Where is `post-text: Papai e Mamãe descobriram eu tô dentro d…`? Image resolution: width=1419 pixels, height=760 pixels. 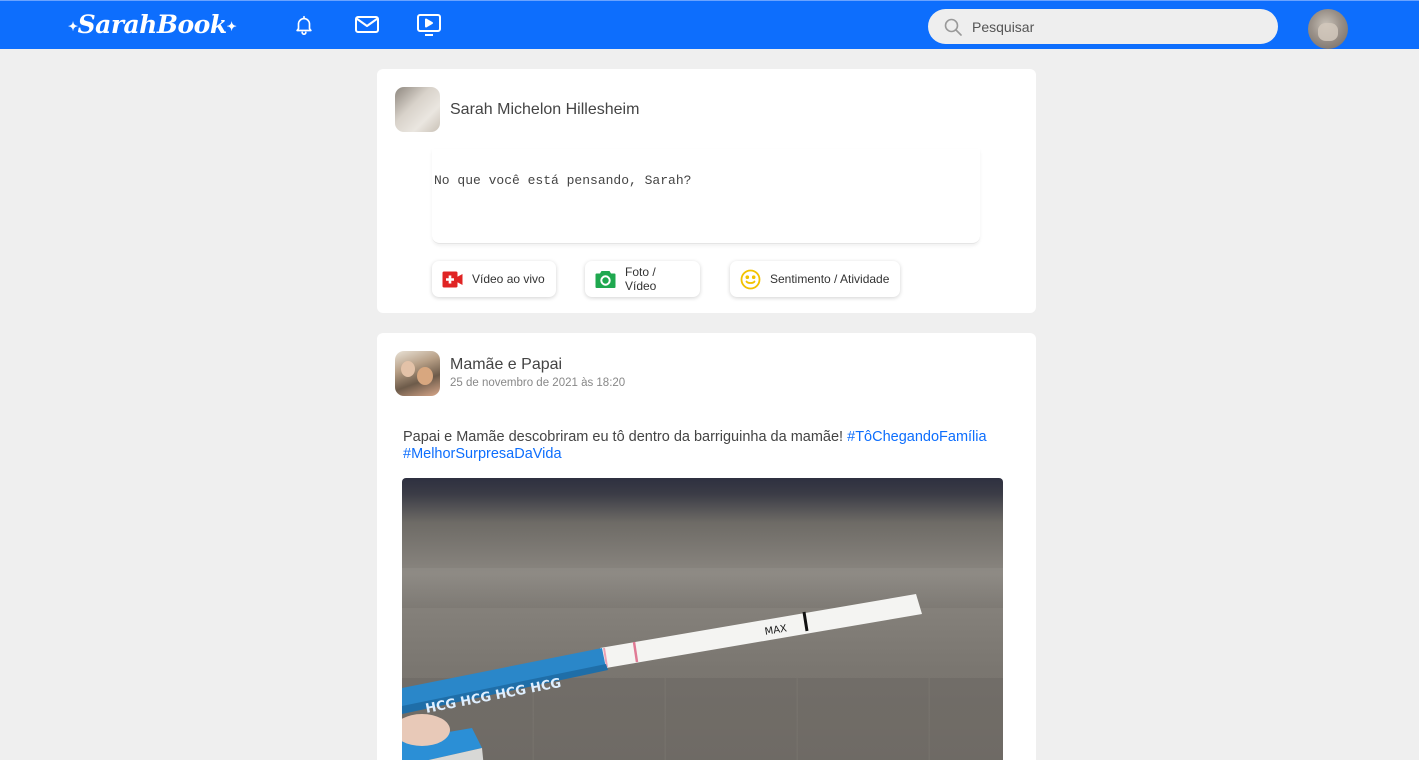
post-text: Papai e Mamãe descobriram eu tô dentro d… is located at coordinates (713, 446).